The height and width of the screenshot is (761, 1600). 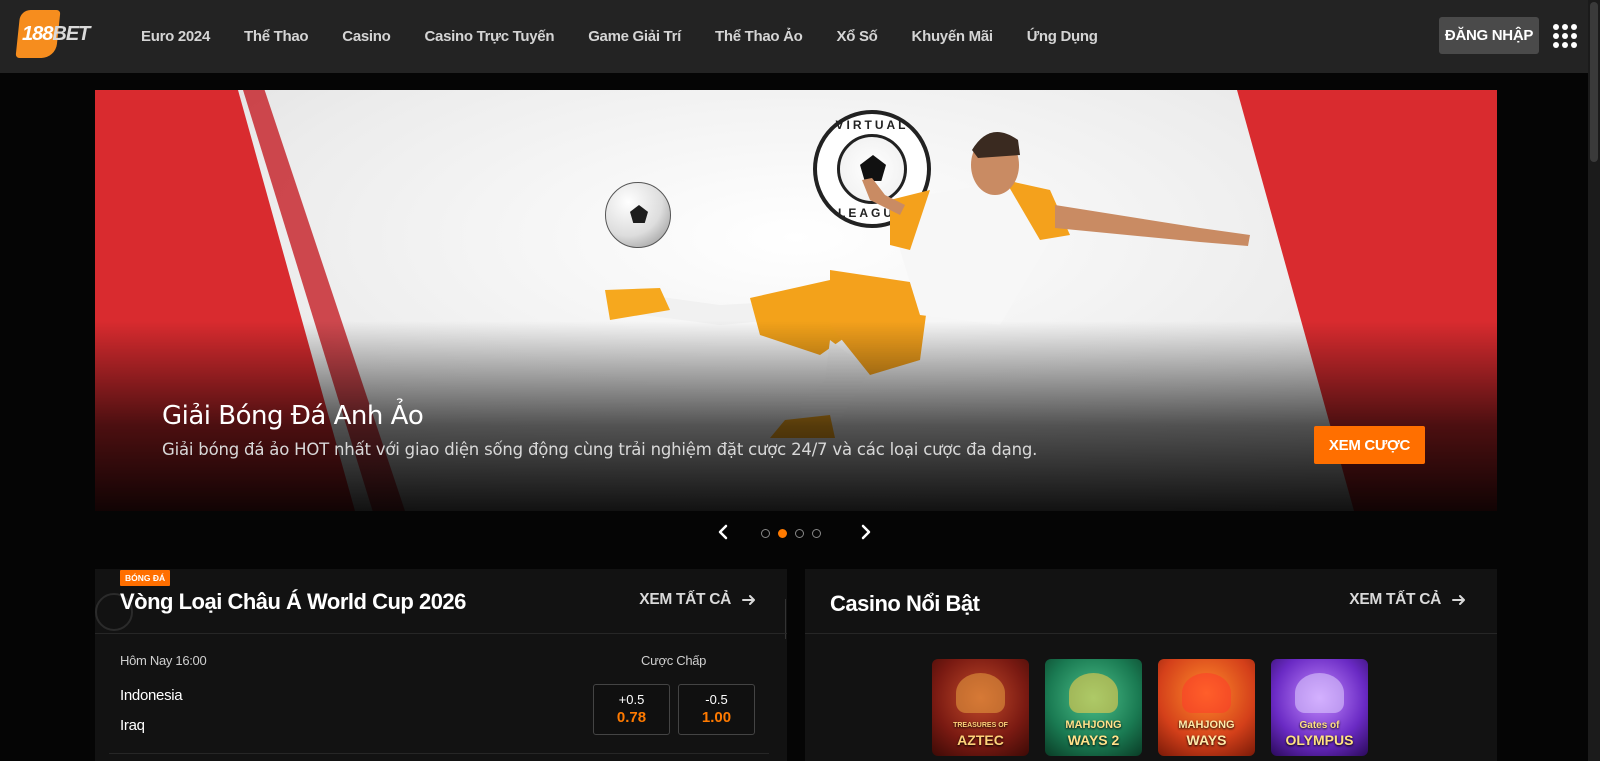 I want to click on aztec-temple-icon, so click(x=980, y=693).